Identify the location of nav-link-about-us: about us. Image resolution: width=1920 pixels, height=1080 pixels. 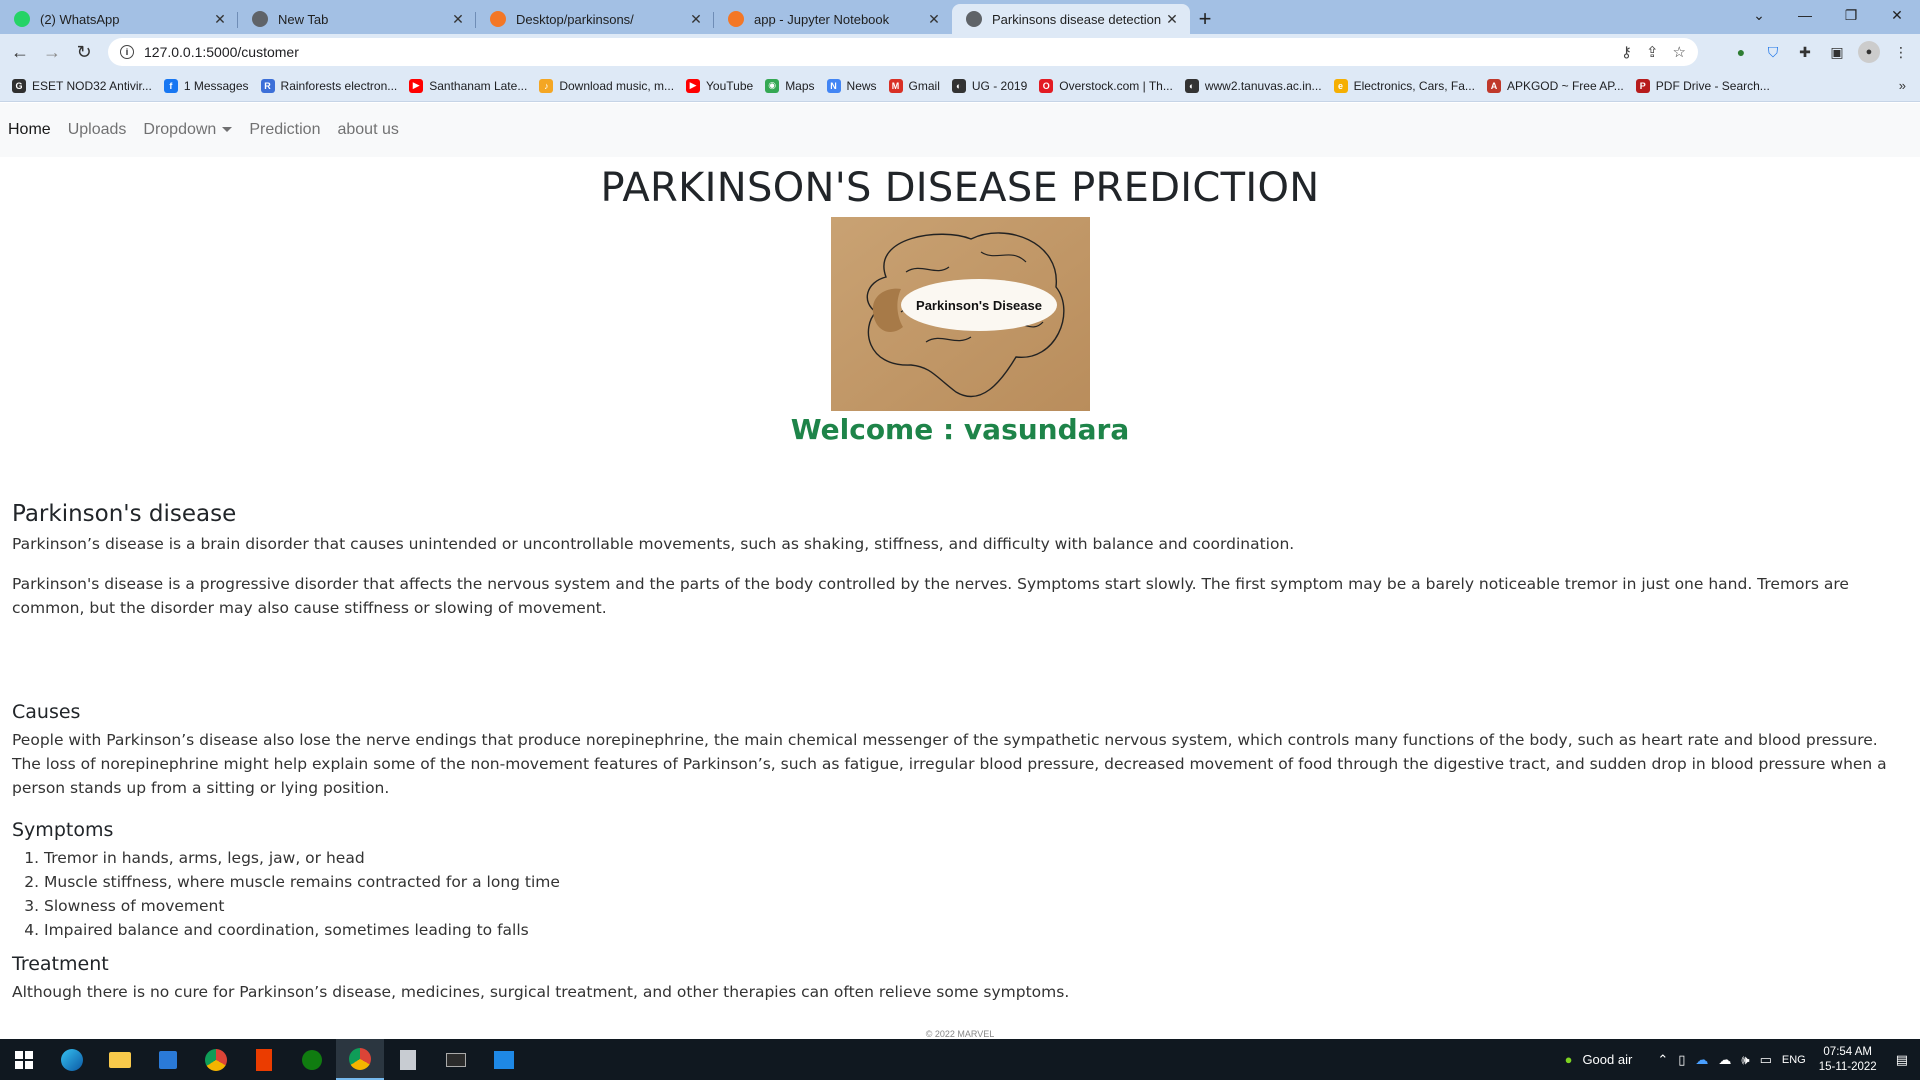
(367, 130).